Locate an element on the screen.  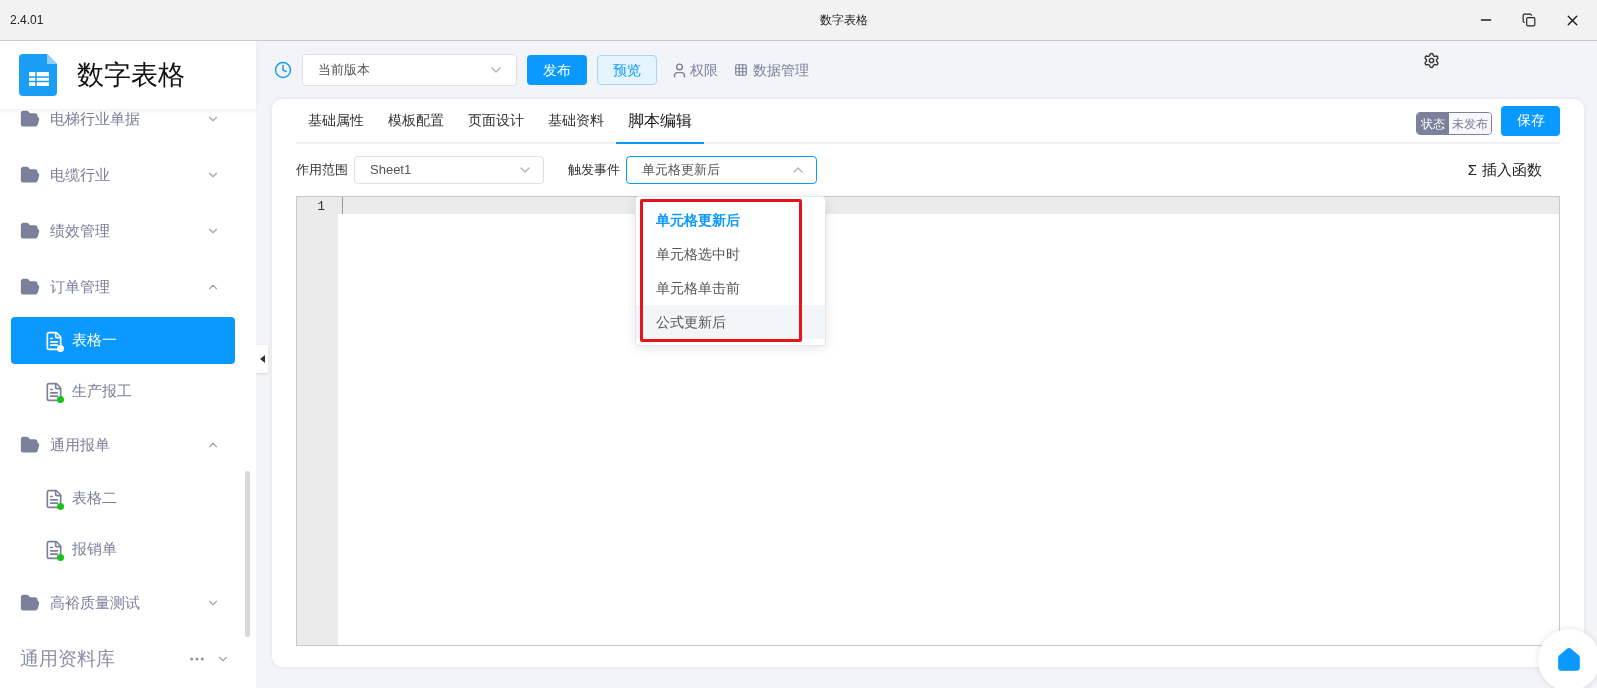
insert-function-button: Σ 插入函数 is located at coordinates (1504, 170).